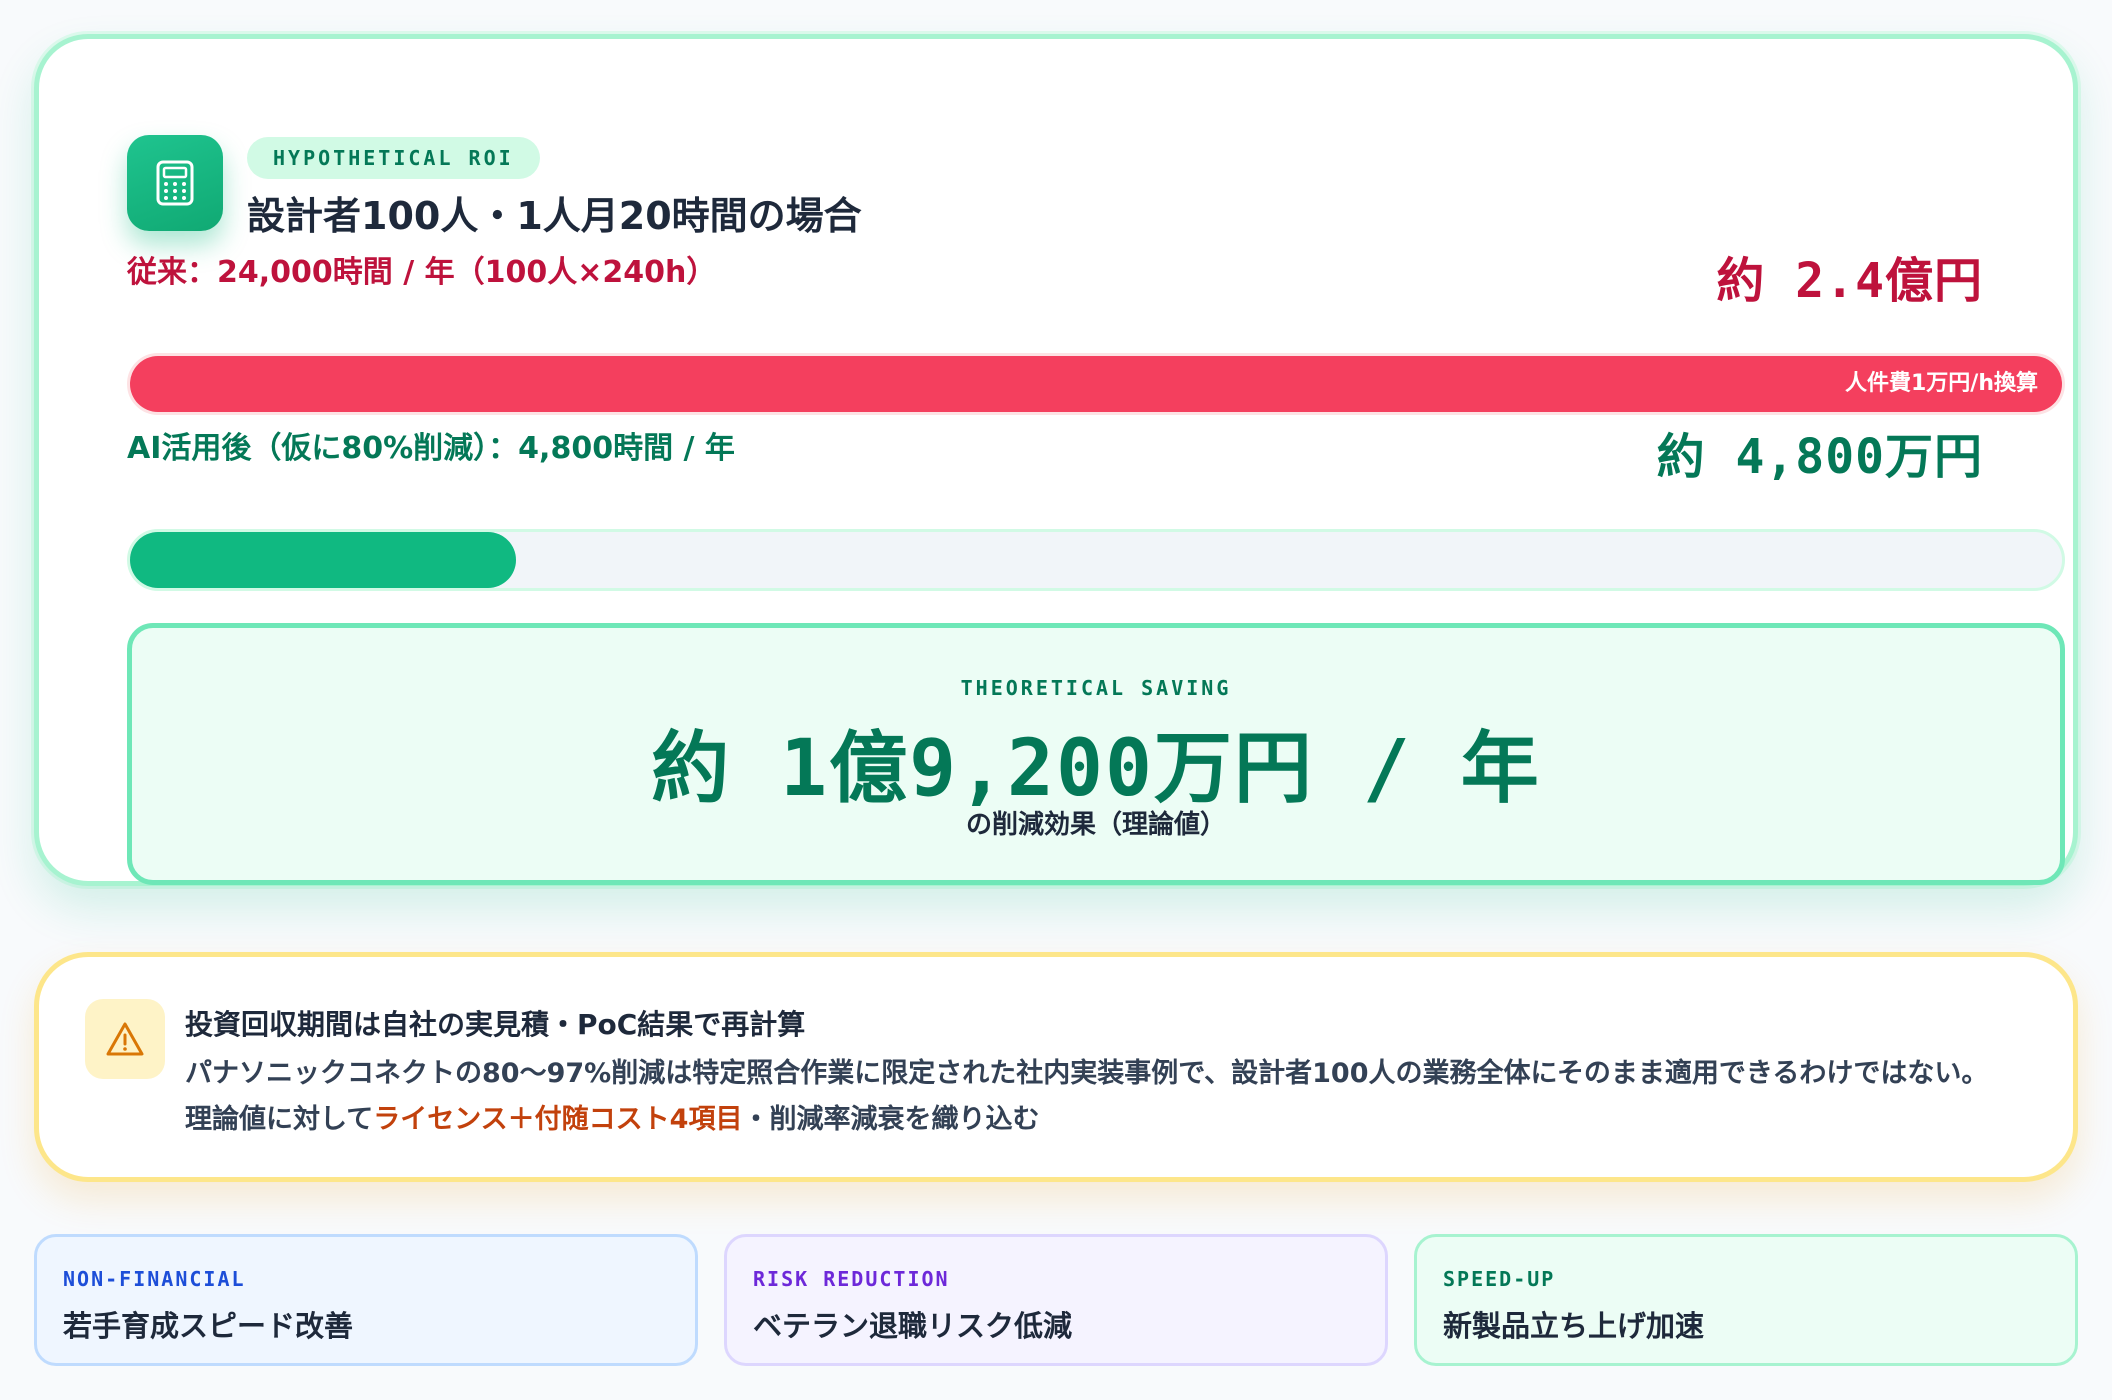  I want to click on before-bar: 人件費1万円/h換算, so click(1096, 384).